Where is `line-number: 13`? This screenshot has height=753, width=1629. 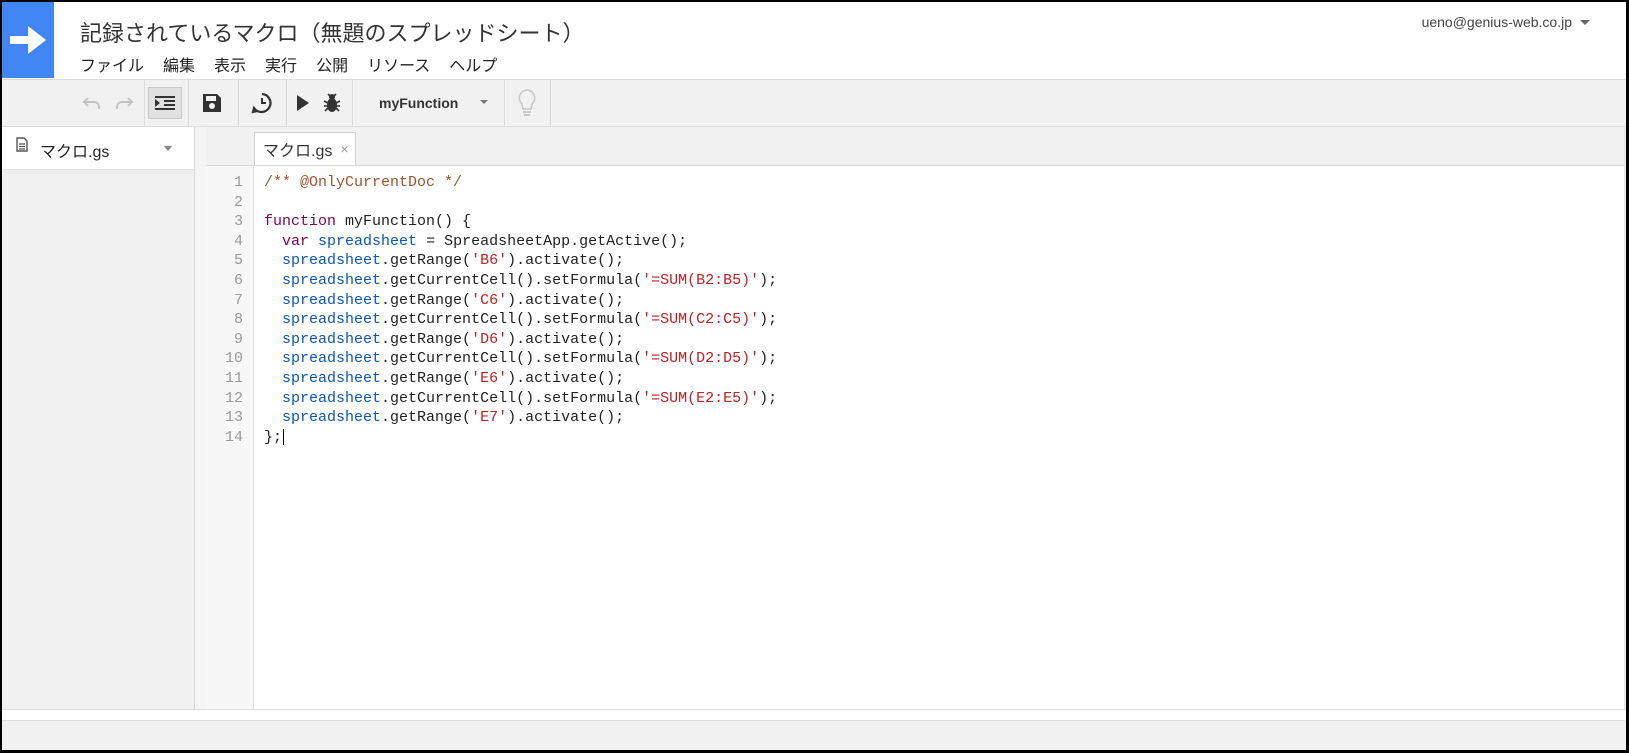 line-number: 13 is located at coordinates (233, 418).